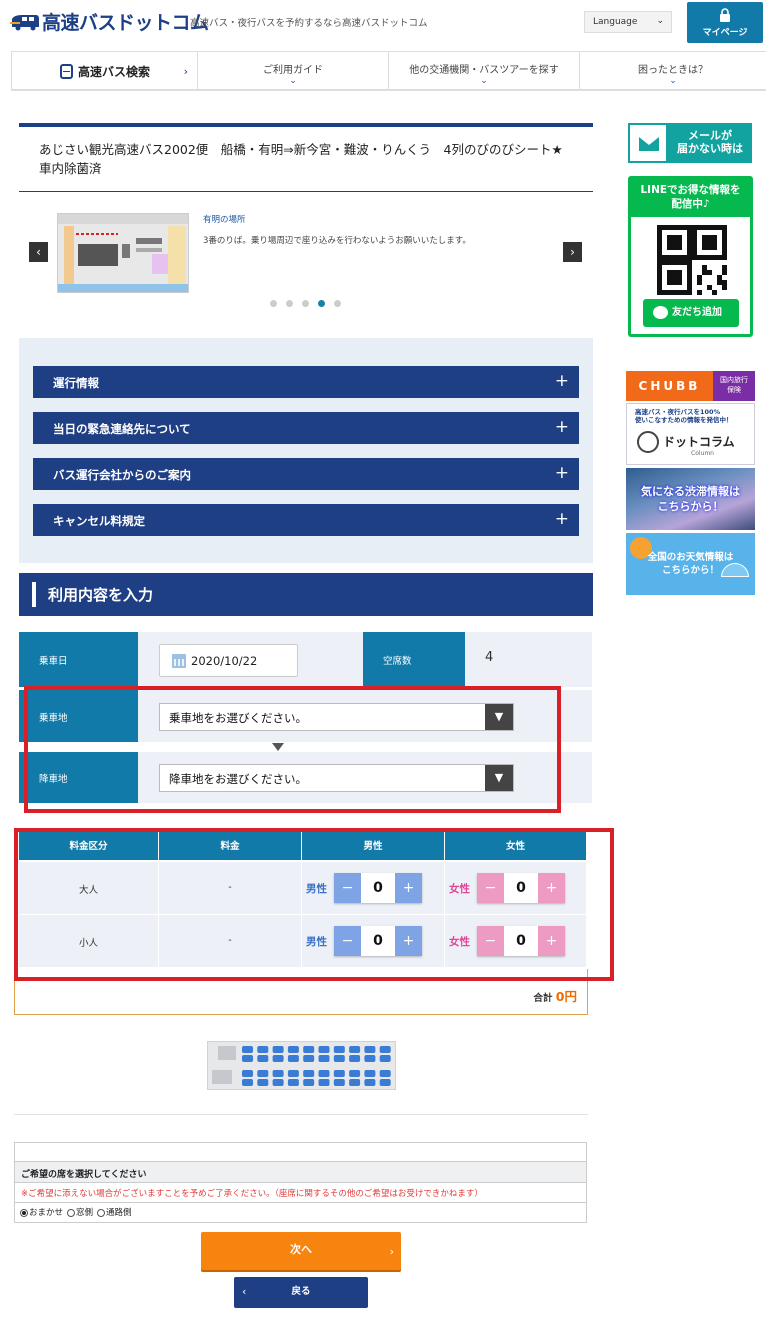 The height and width of the screenshot is (1323, 766). What do you see at coordinates (648, 143) in the screenshot?
I see `envelope-icon` at bounding box center [648, 143].